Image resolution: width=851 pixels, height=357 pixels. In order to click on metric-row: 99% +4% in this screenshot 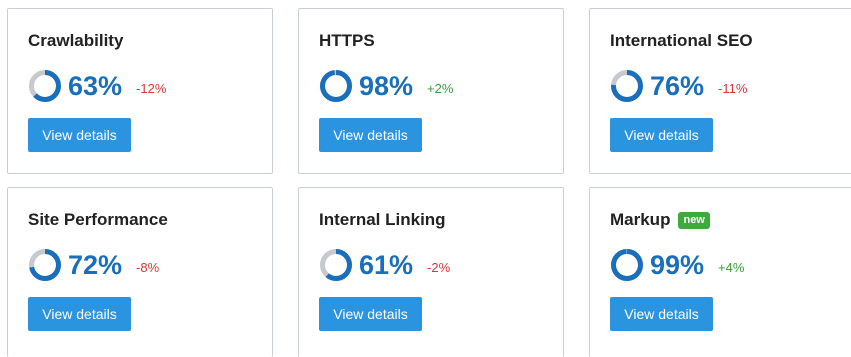, I will do `click(677, 265)`.